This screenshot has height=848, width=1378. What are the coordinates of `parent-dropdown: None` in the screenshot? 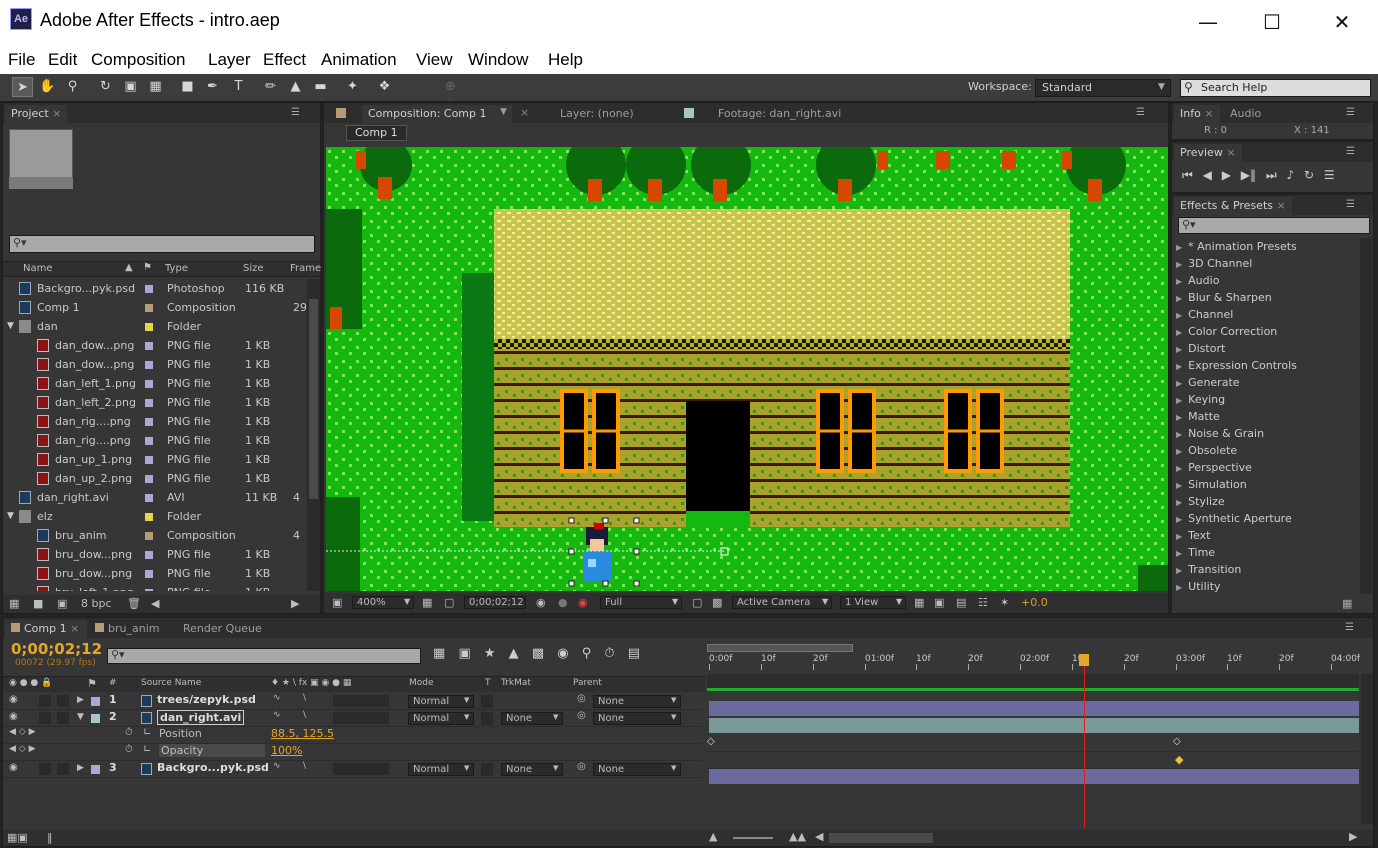 It's located at (637, 718).